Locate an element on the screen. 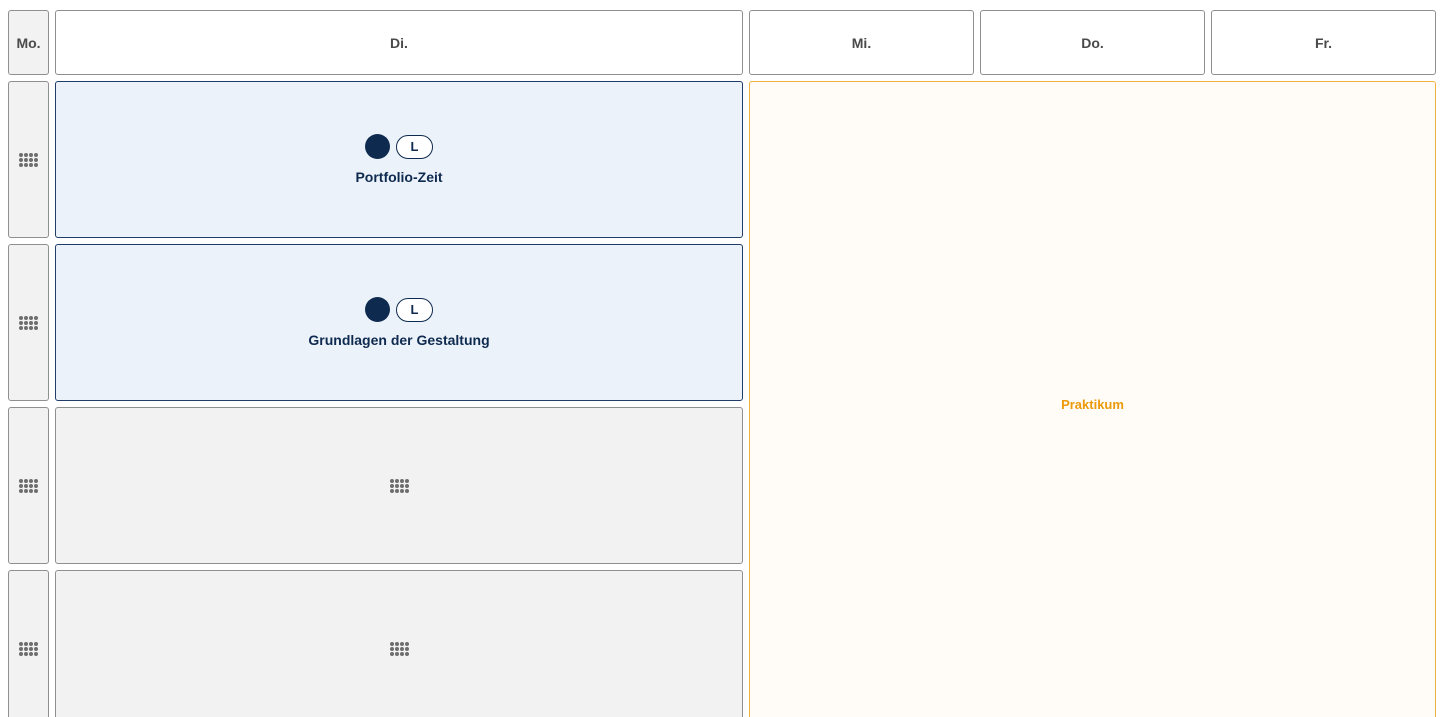 The width and height of the screenshot is (1440, 717). day-header-wed: Mi. is located at coordinates (861, 42).